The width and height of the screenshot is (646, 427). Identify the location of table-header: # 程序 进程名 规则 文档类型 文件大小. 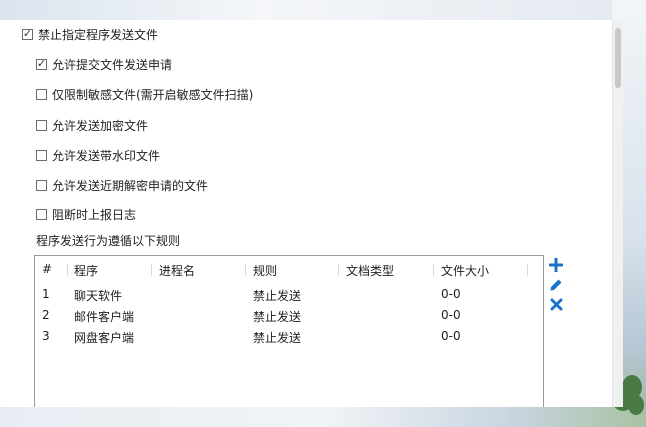
(289, 269).